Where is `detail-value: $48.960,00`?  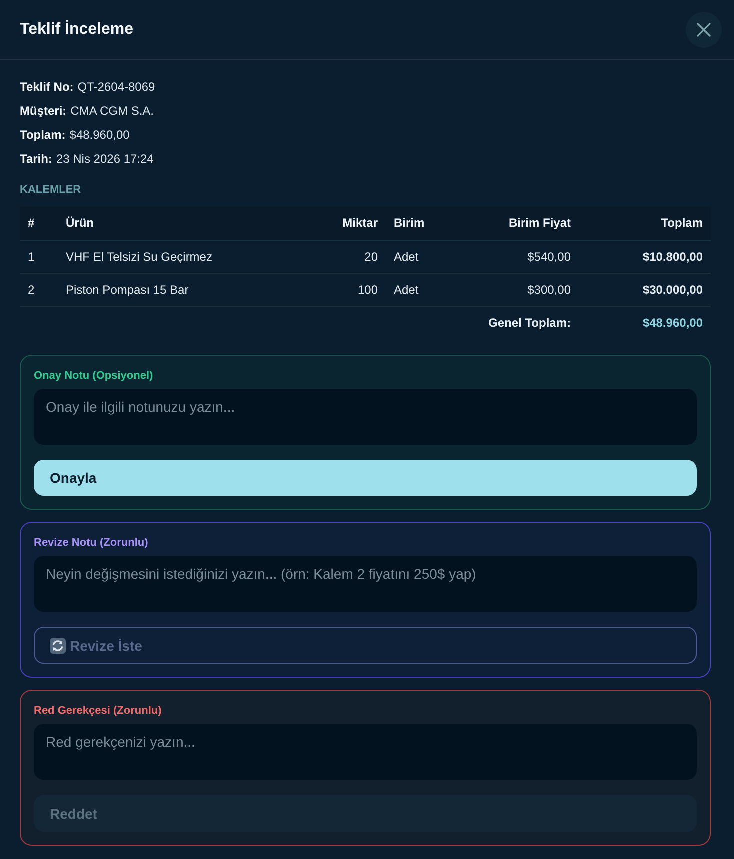 detail-value: $48.960,00 is located at coordinates (100, 135).